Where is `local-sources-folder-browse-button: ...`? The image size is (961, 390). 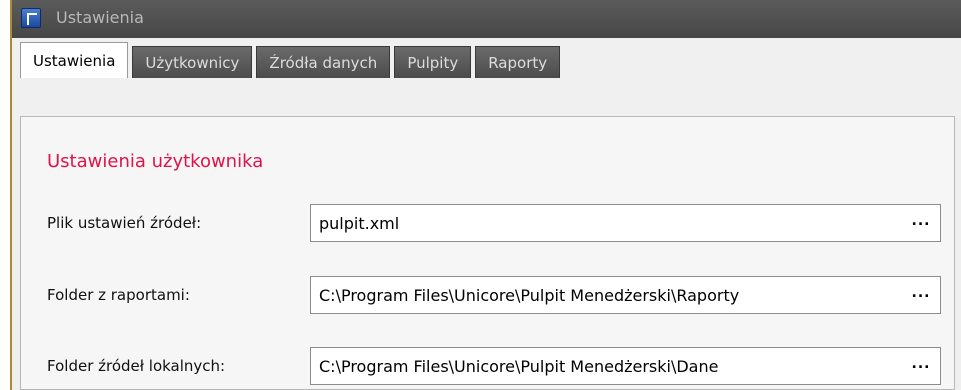 local-sources-folder-browse-button: ... is located at coordinates (921, 366).